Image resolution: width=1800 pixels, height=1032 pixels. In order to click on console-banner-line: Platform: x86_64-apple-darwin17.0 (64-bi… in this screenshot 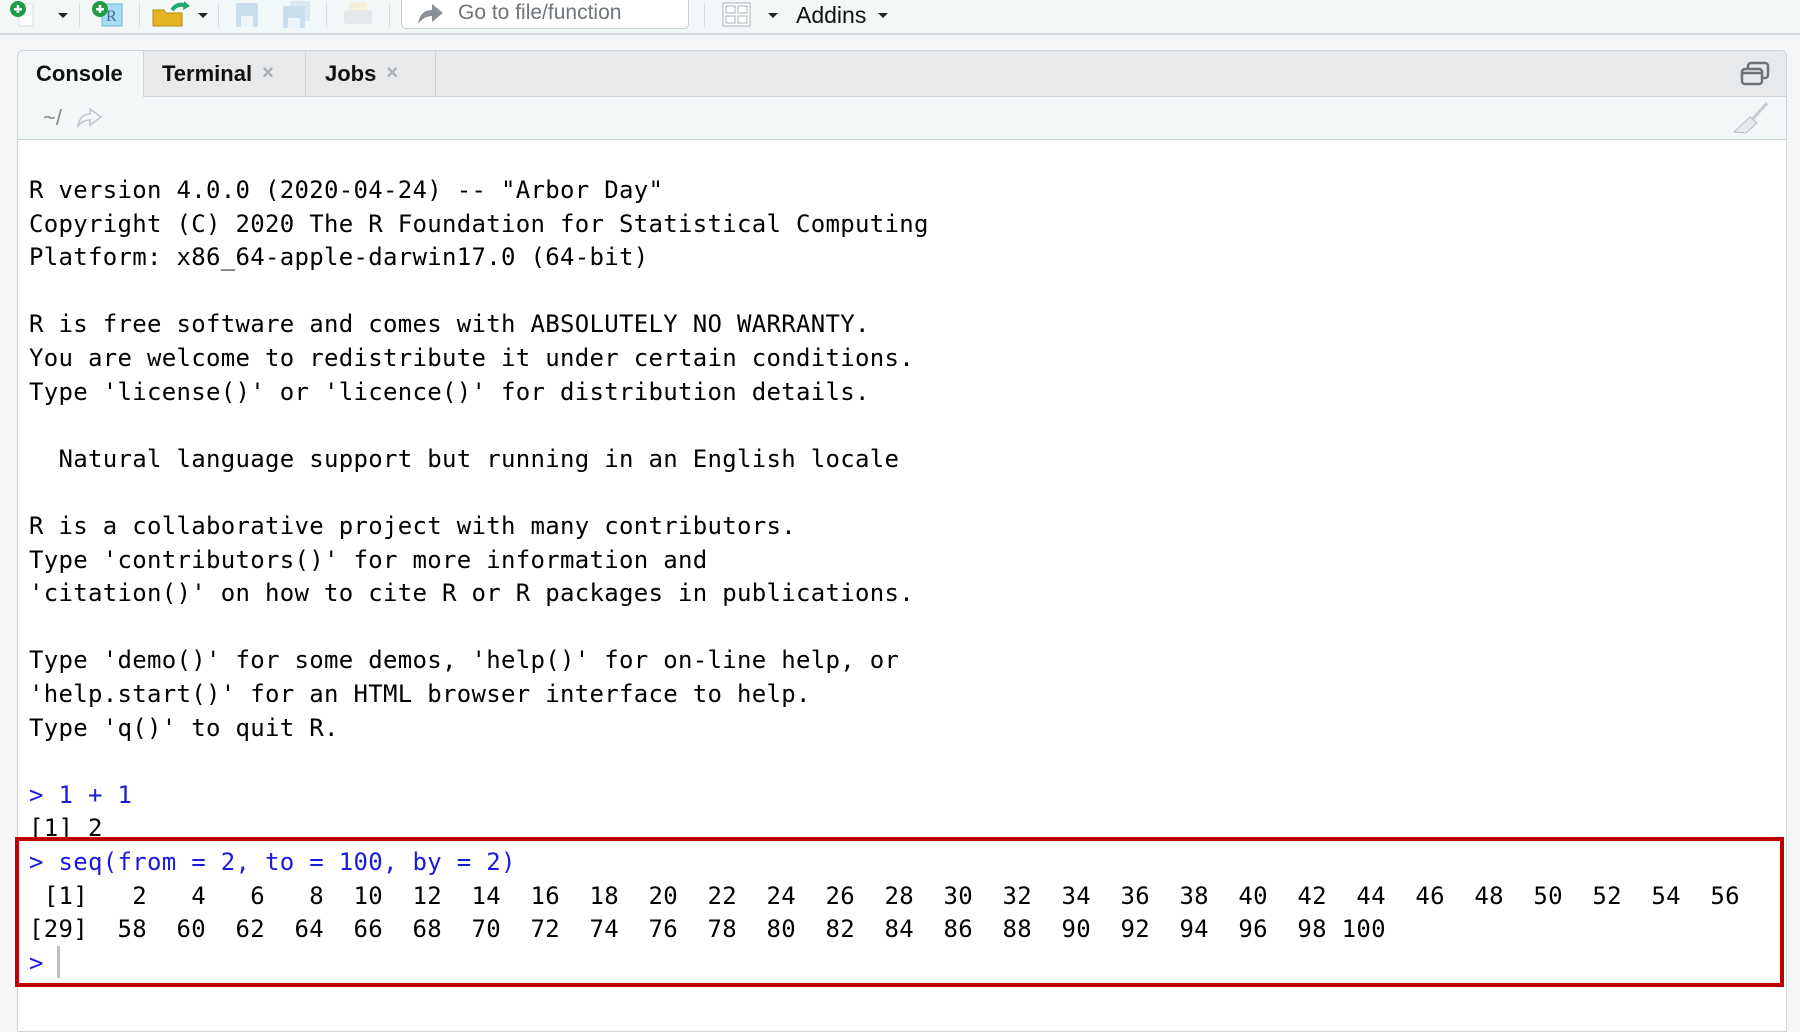, I will do `click(339, 257)`.